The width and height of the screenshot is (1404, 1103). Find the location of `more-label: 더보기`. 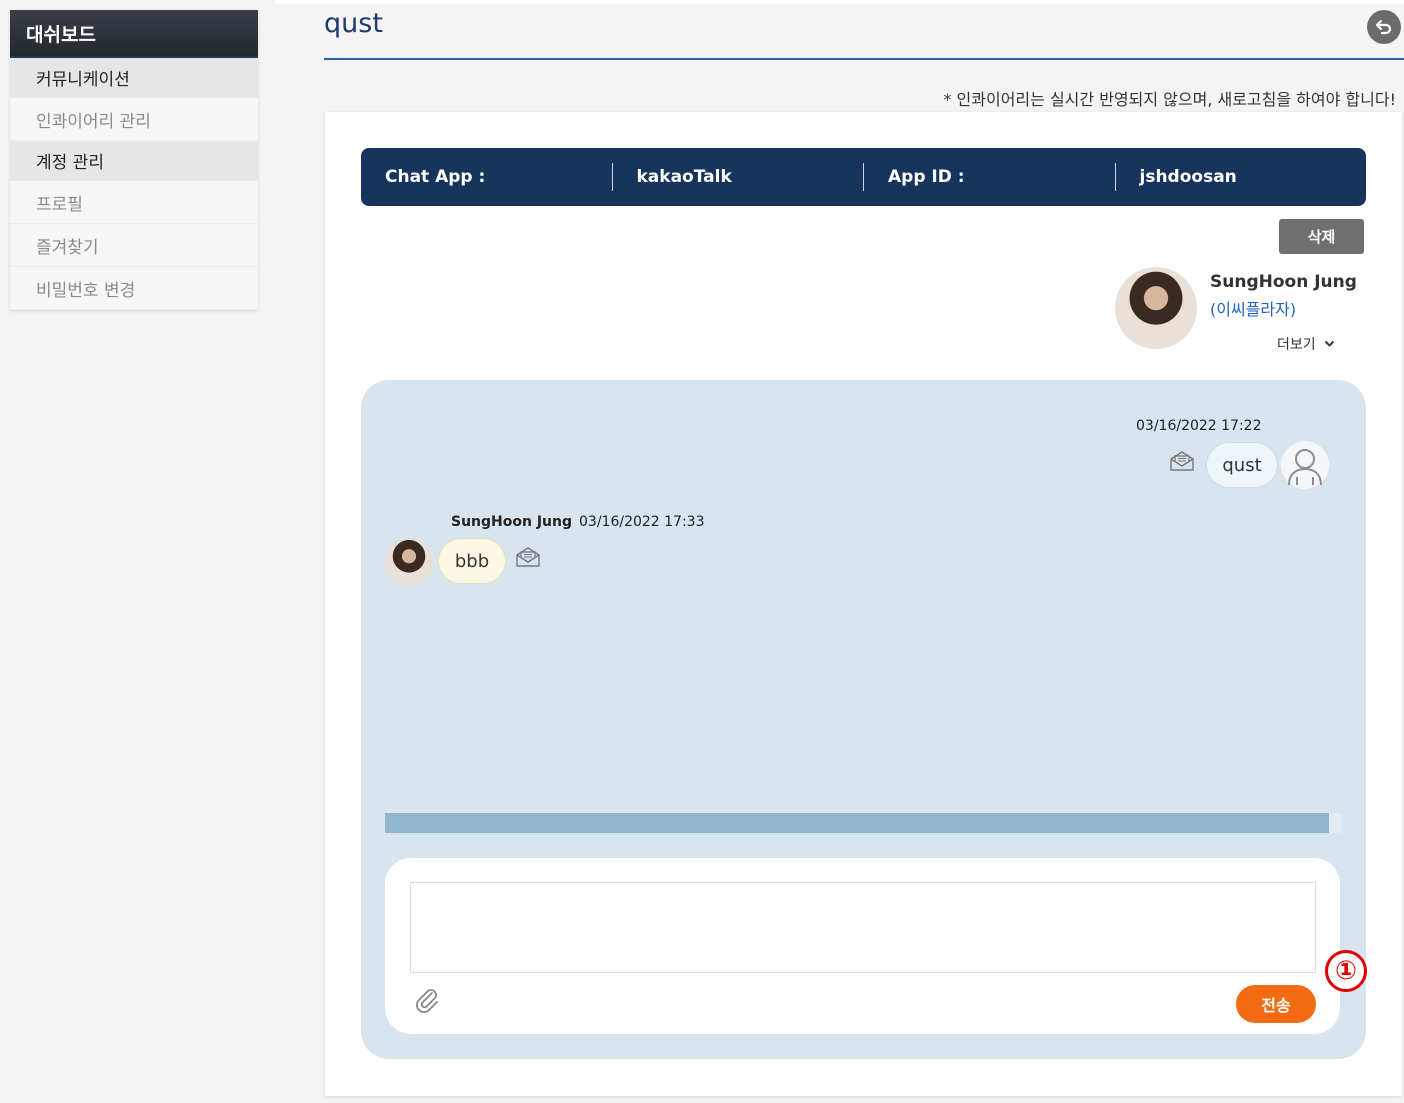

more-label: 더보기 is located at coordinates (1296, 345).